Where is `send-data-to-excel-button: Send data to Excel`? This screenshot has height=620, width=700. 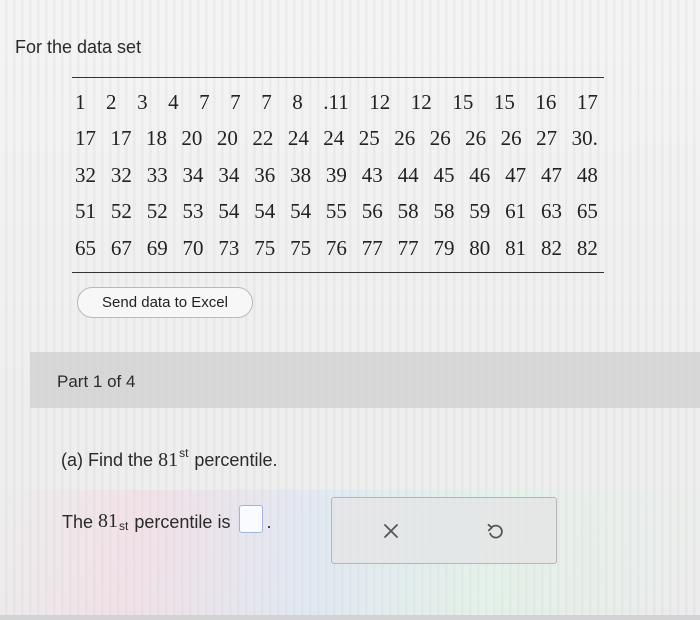
send-data-to-excel-button: Send data to Excel is located at coordinates (165, 302).